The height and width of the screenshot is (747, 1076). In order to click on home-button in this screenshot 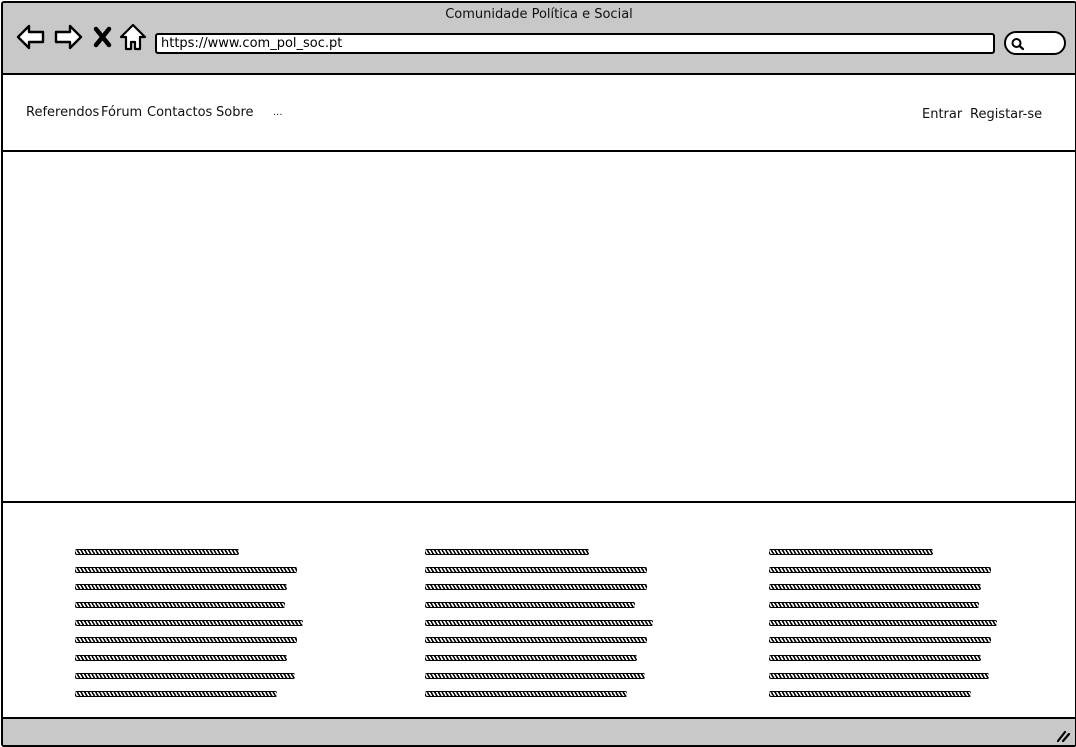, I will do `click(134, 37)`.